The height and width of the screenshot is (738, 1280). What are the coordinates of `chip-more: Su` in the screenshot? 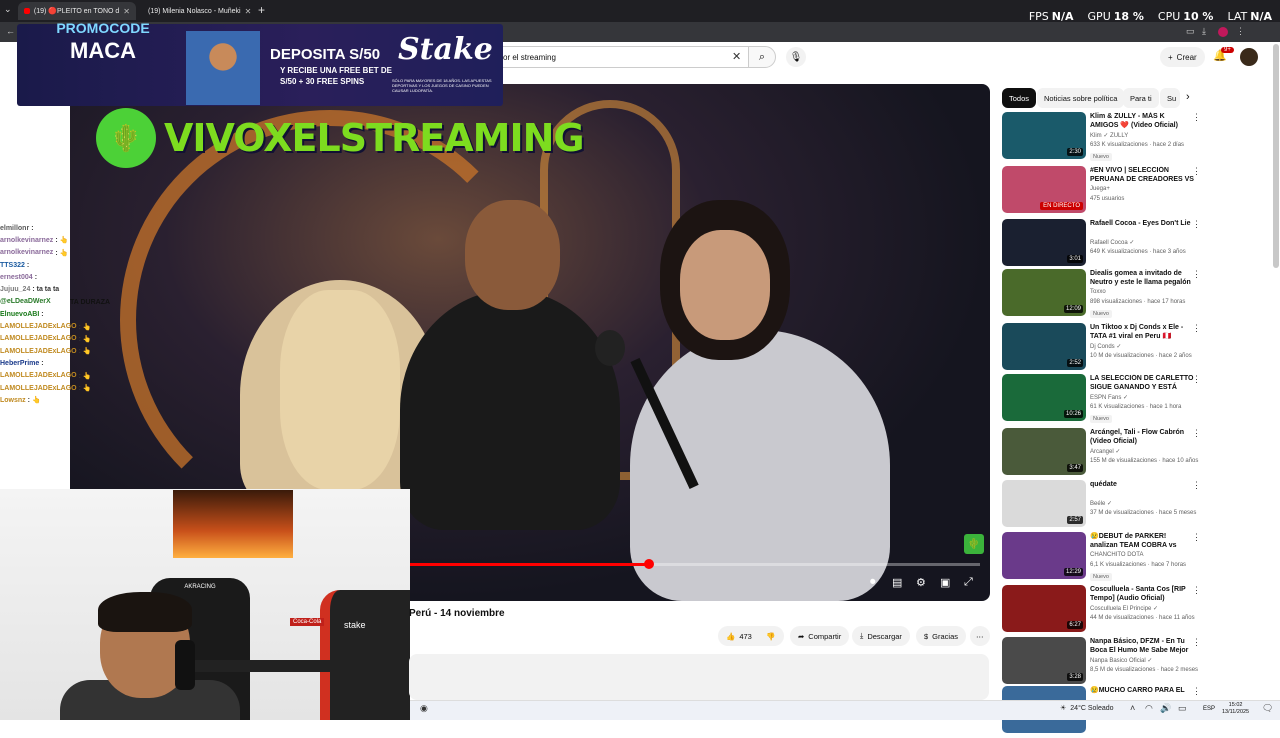 It's located at (1170, 98).